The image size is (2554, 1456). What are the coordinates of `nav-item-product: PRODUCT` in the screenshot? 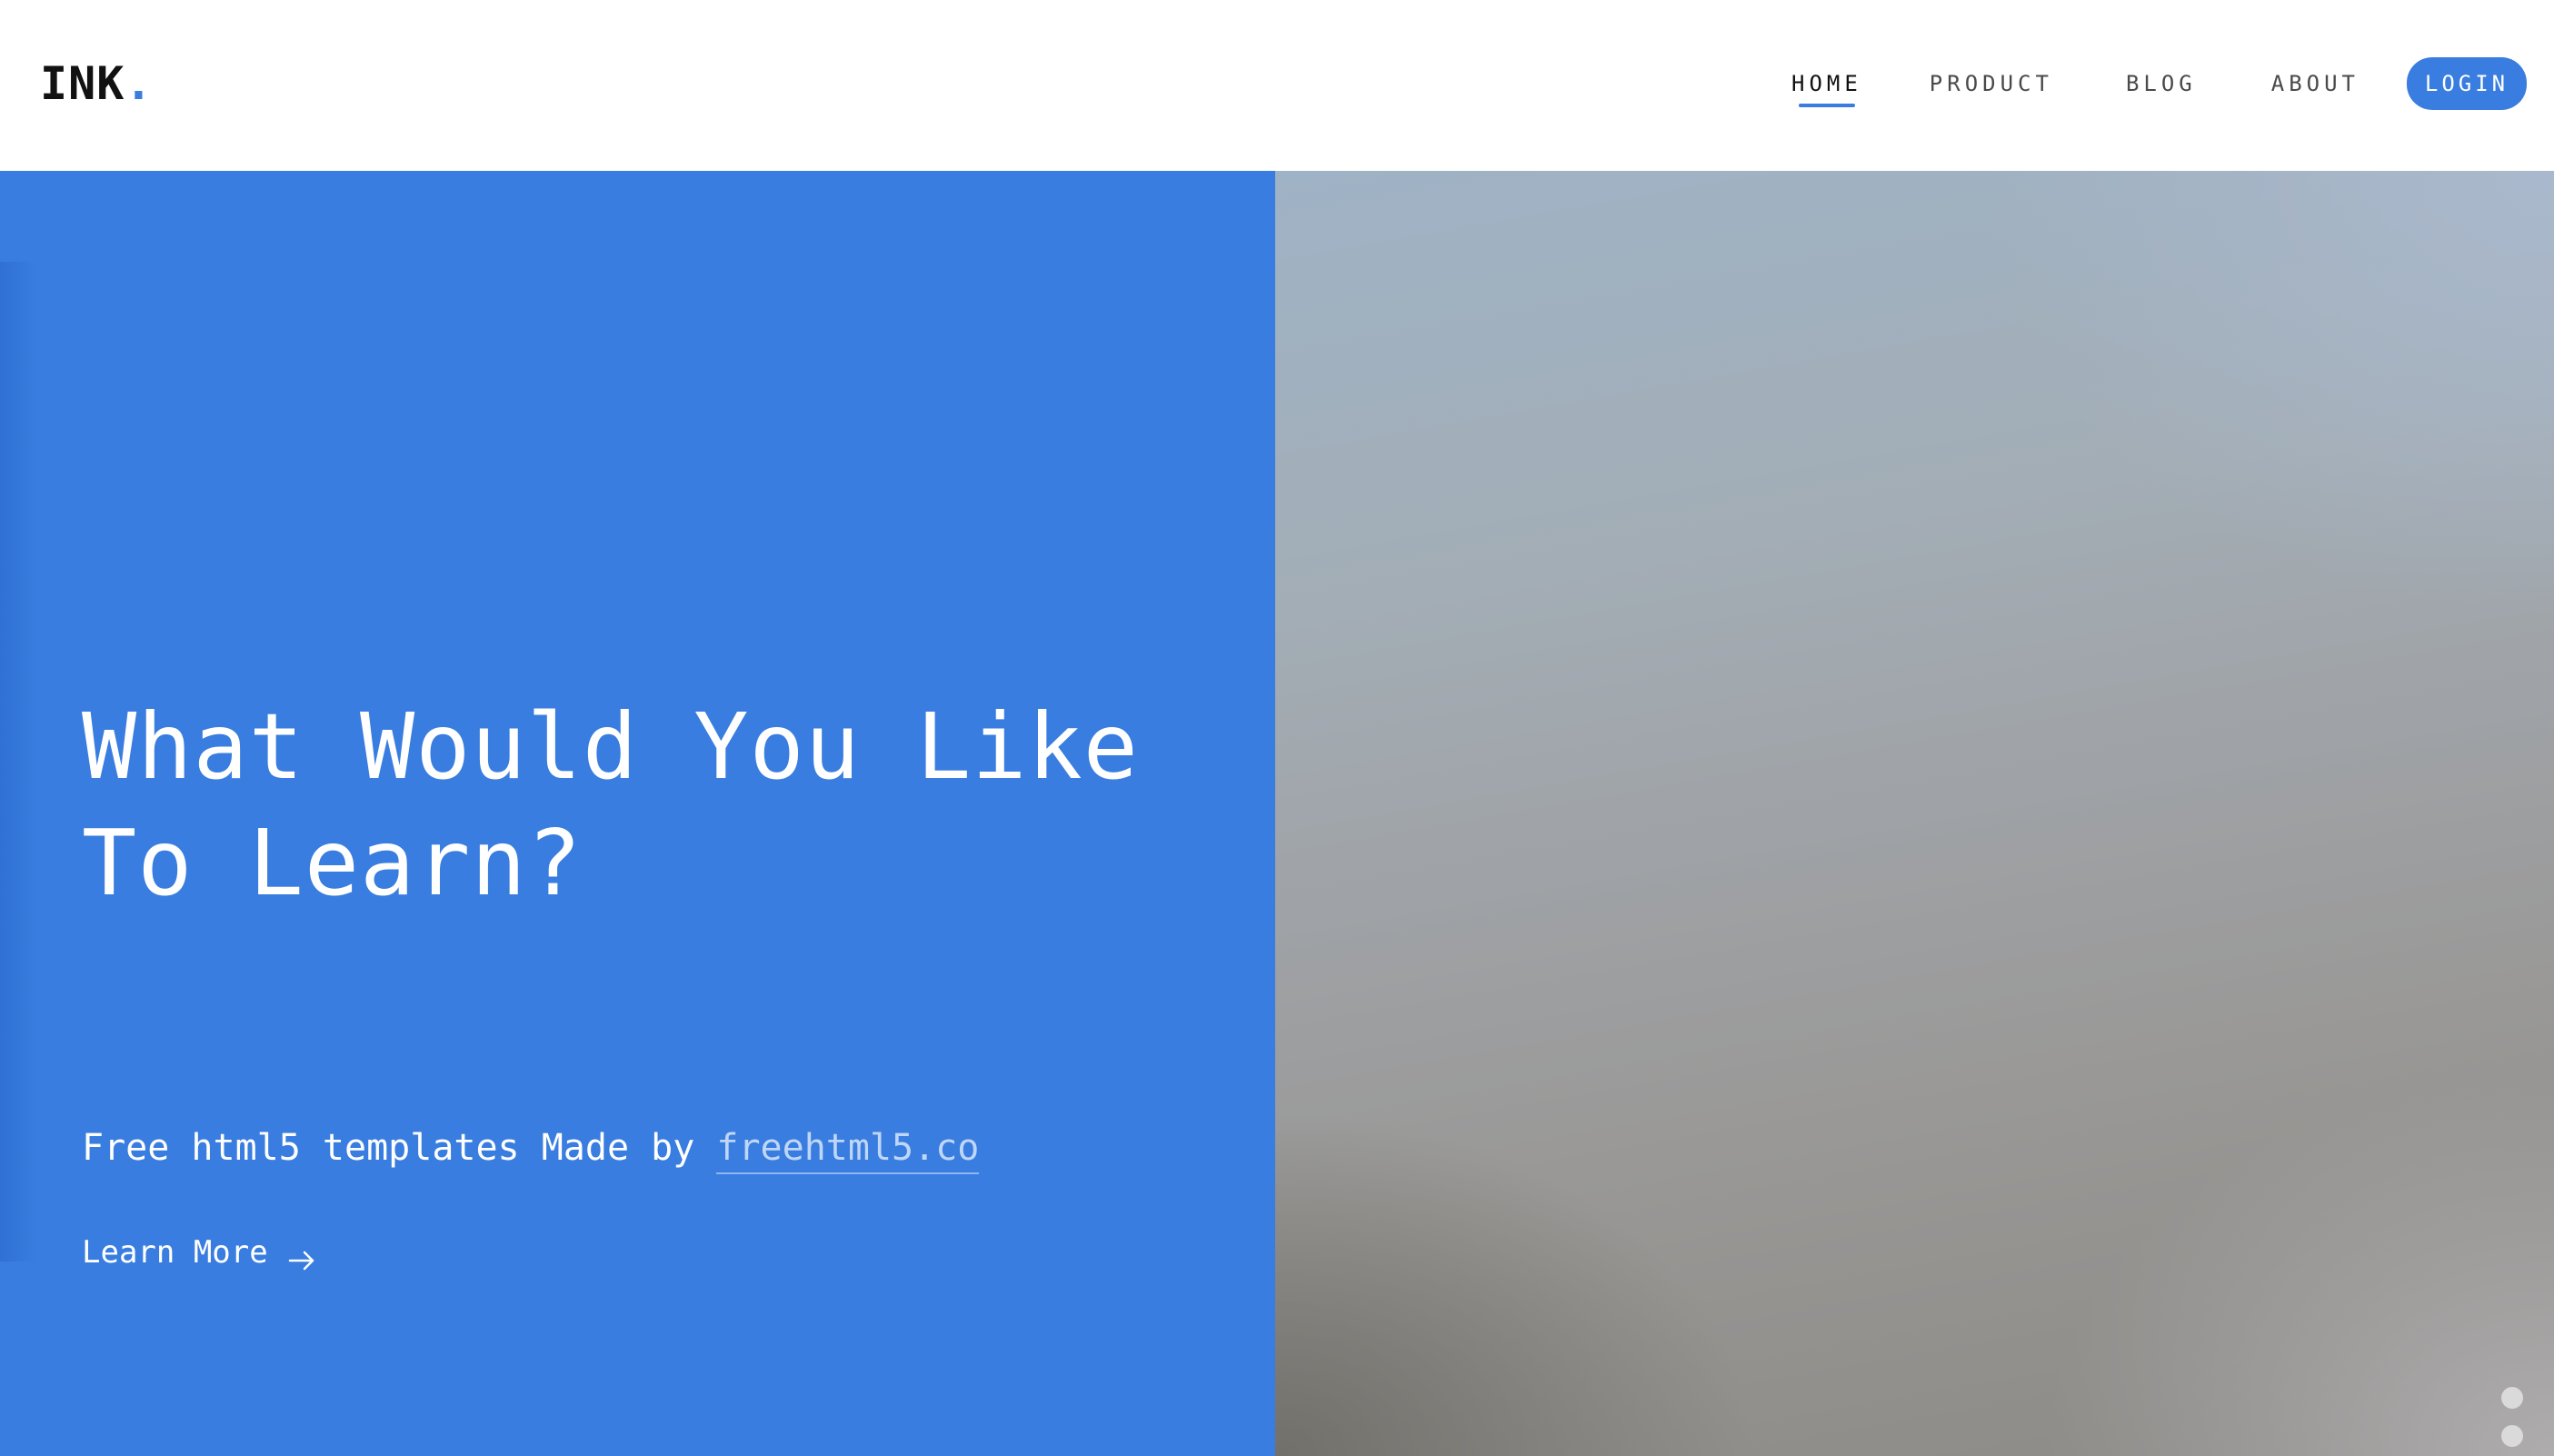 It's located at (1992, 83).